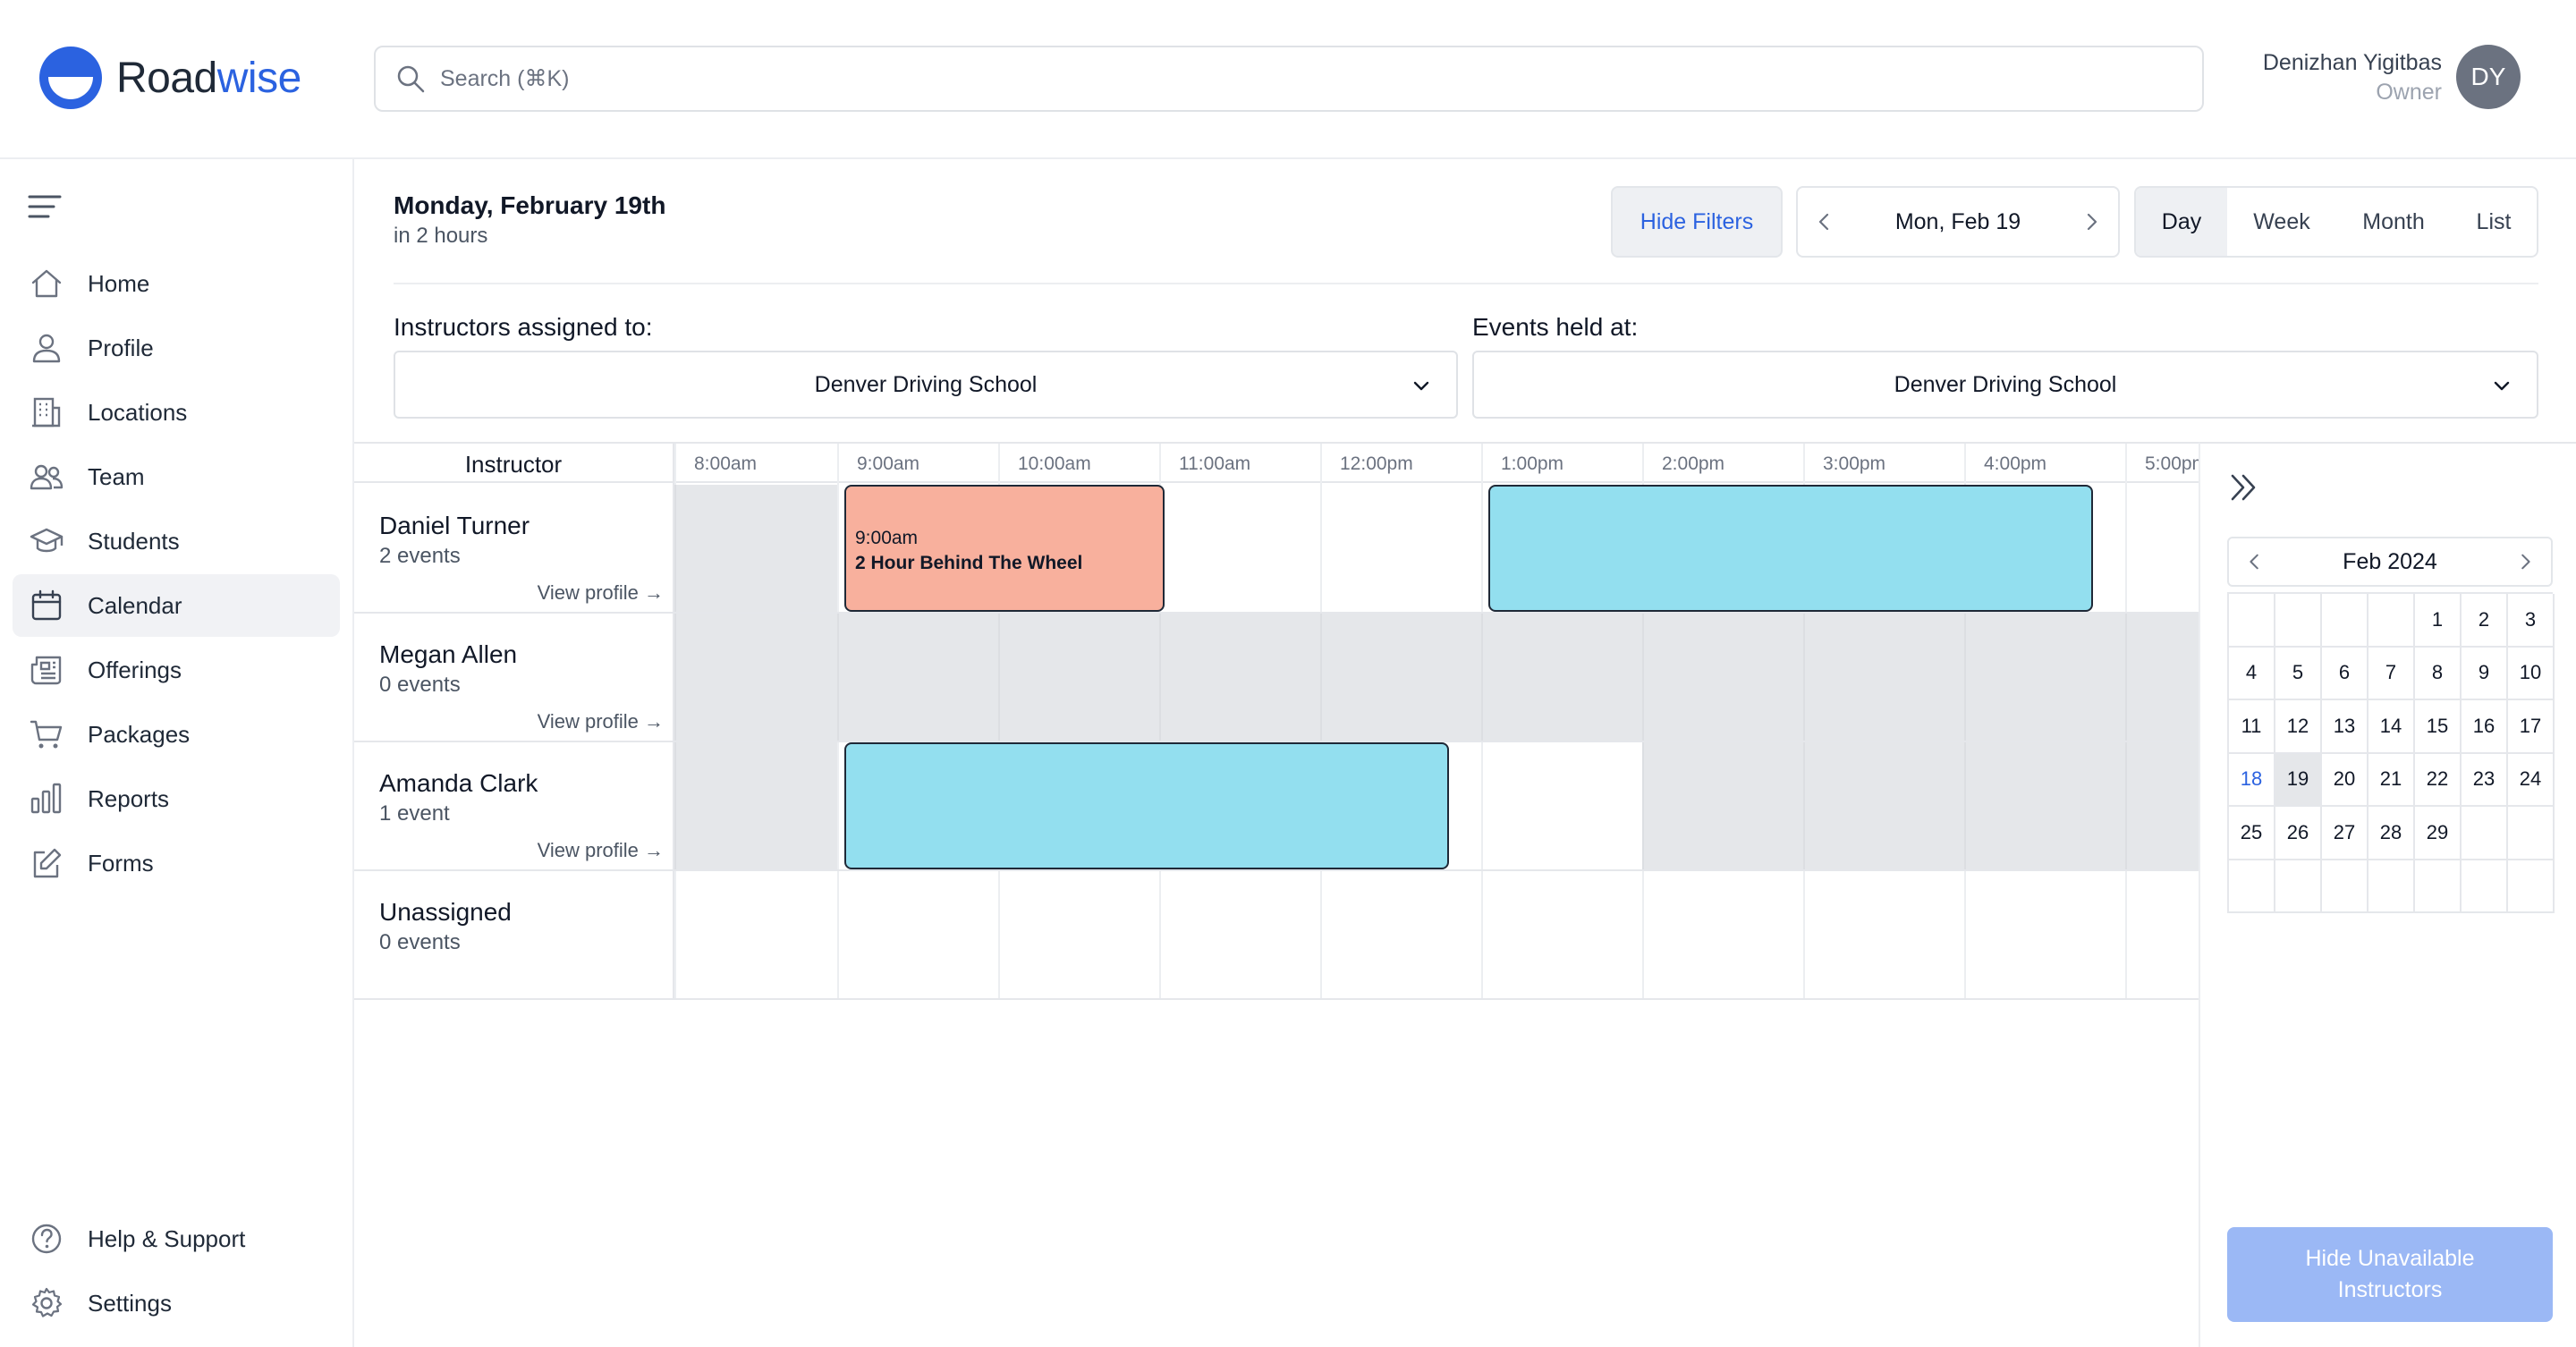 The width and height of the screenshot is (2576, 1347). Describe the element at coordinates (1697, 222) in the screenshot. I see `hide-filters-button: Hide Filters` at that location.